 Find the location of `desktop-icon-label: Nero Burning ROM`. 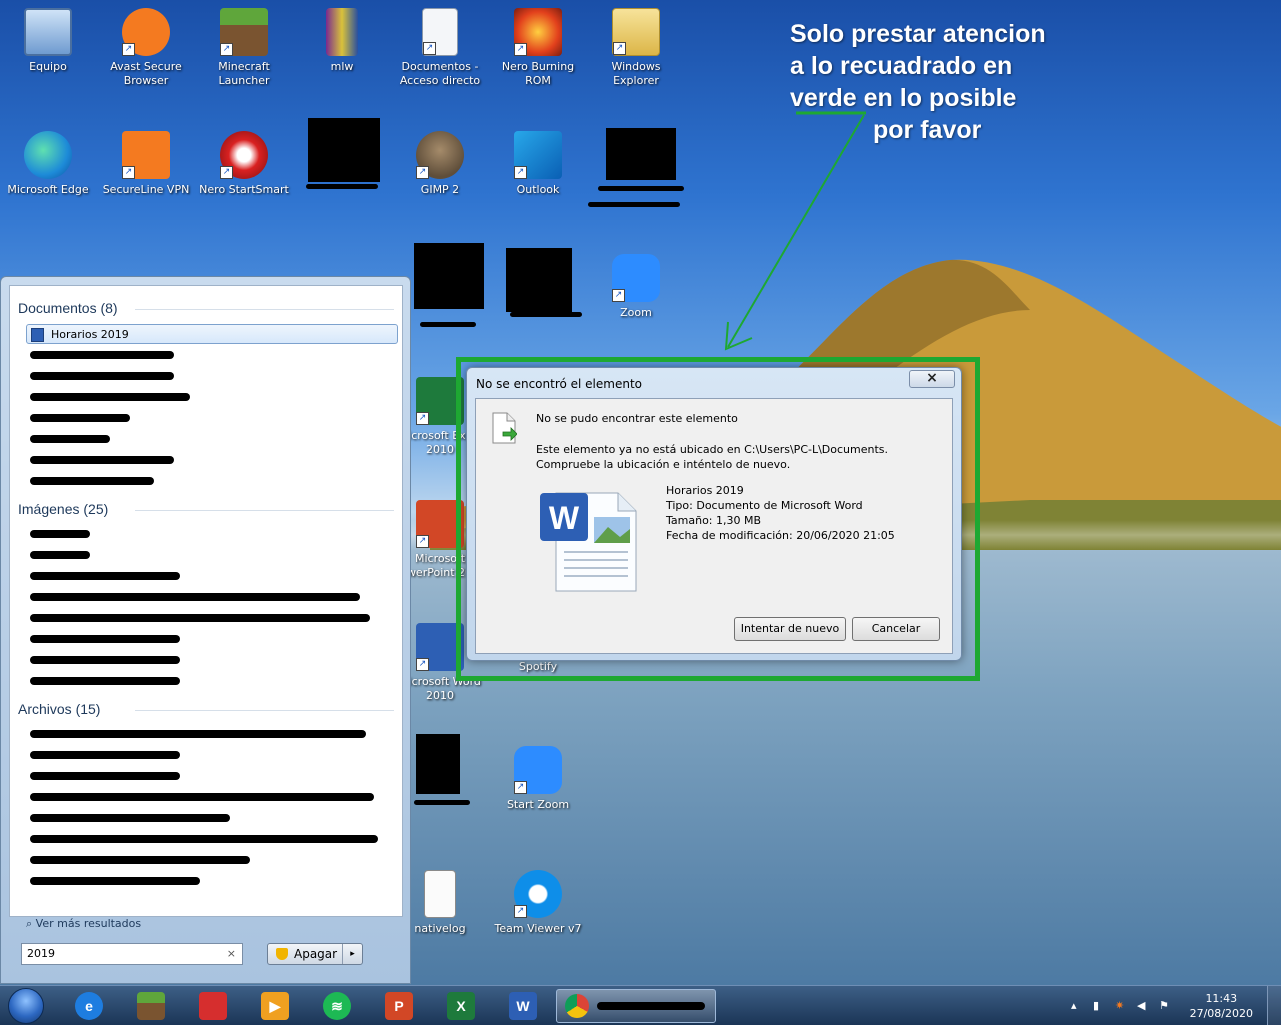

desktop-icon-label: Nero Burning ROM is located at coordinates (538, 73).